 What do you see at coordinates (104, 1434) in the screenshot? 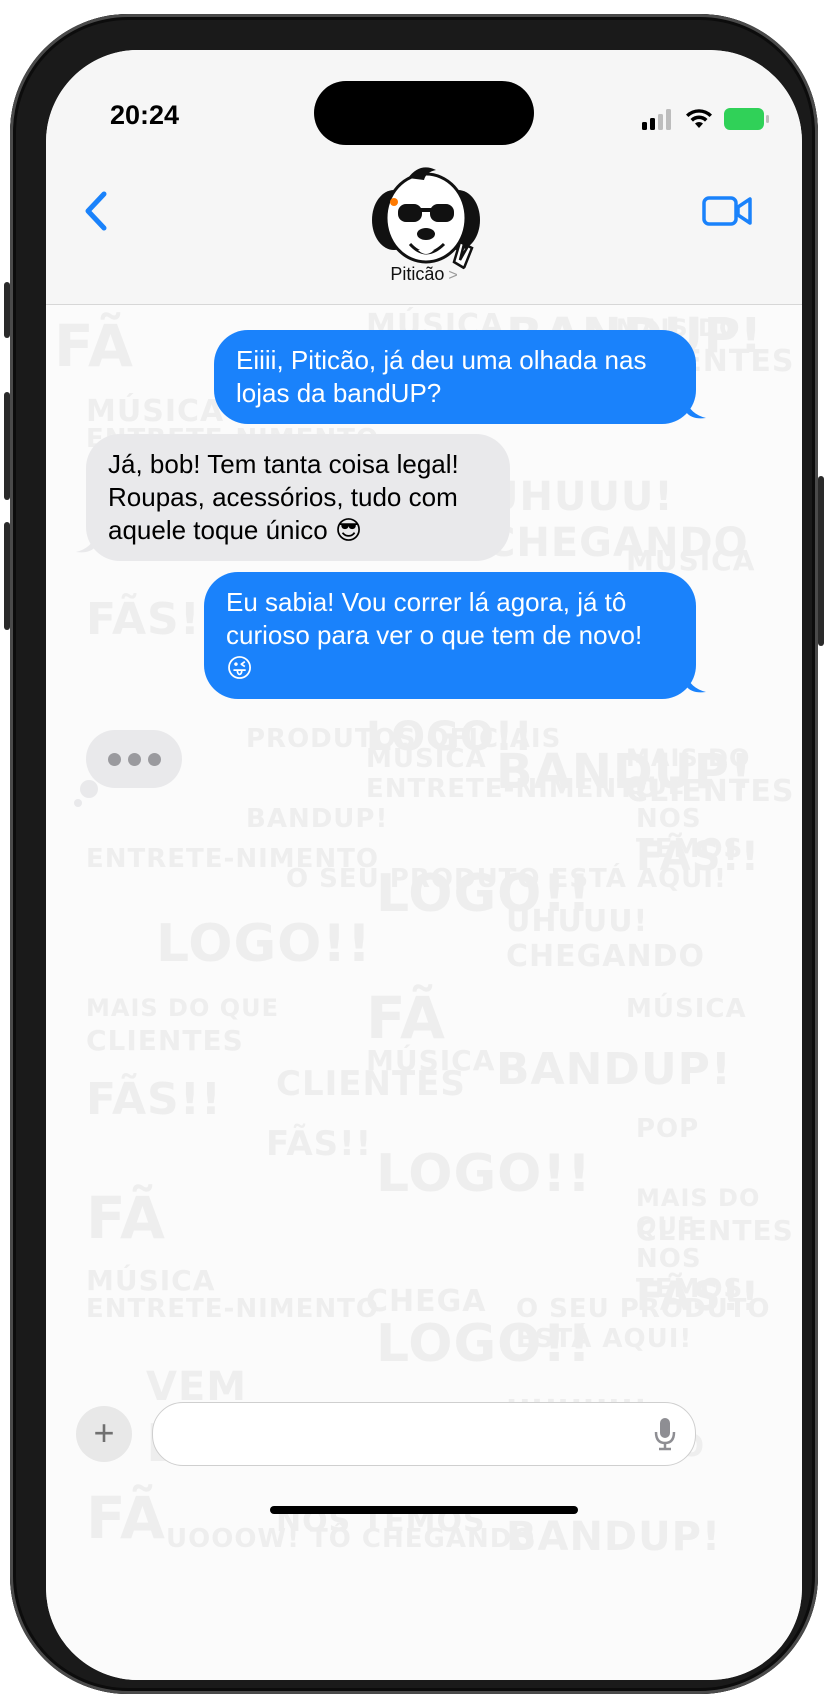
I see `plus-button: +` at bounding box center [104, 1434].